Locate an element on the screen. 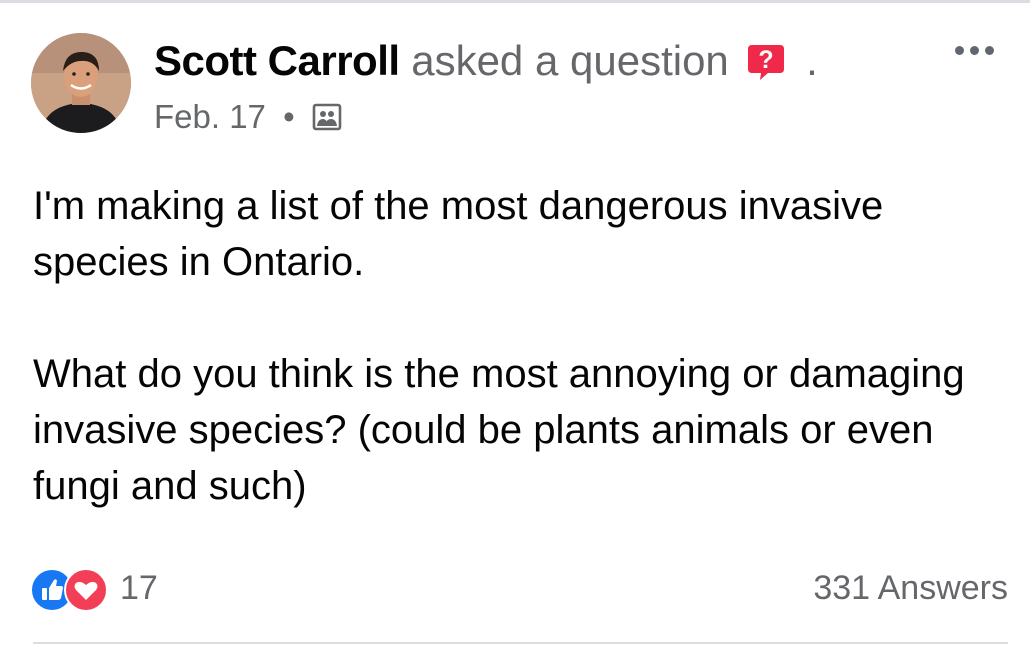 This screenshot has height=645, width=1030. top-divider is located at coordinates (515, 1).